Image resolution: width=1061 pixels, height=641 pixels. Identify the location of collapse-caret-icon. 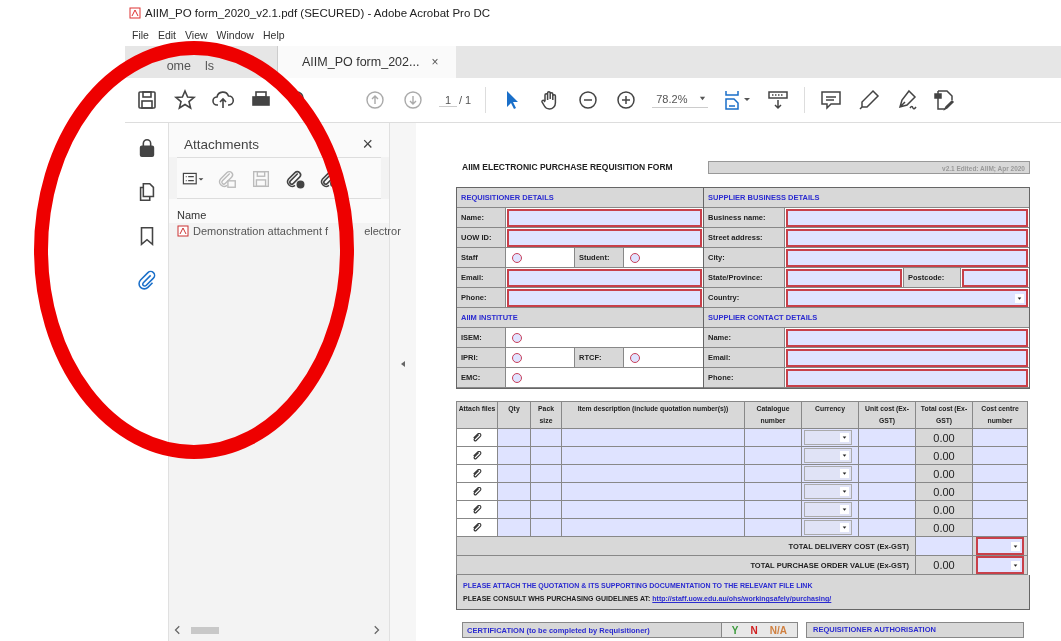
(403, 364).